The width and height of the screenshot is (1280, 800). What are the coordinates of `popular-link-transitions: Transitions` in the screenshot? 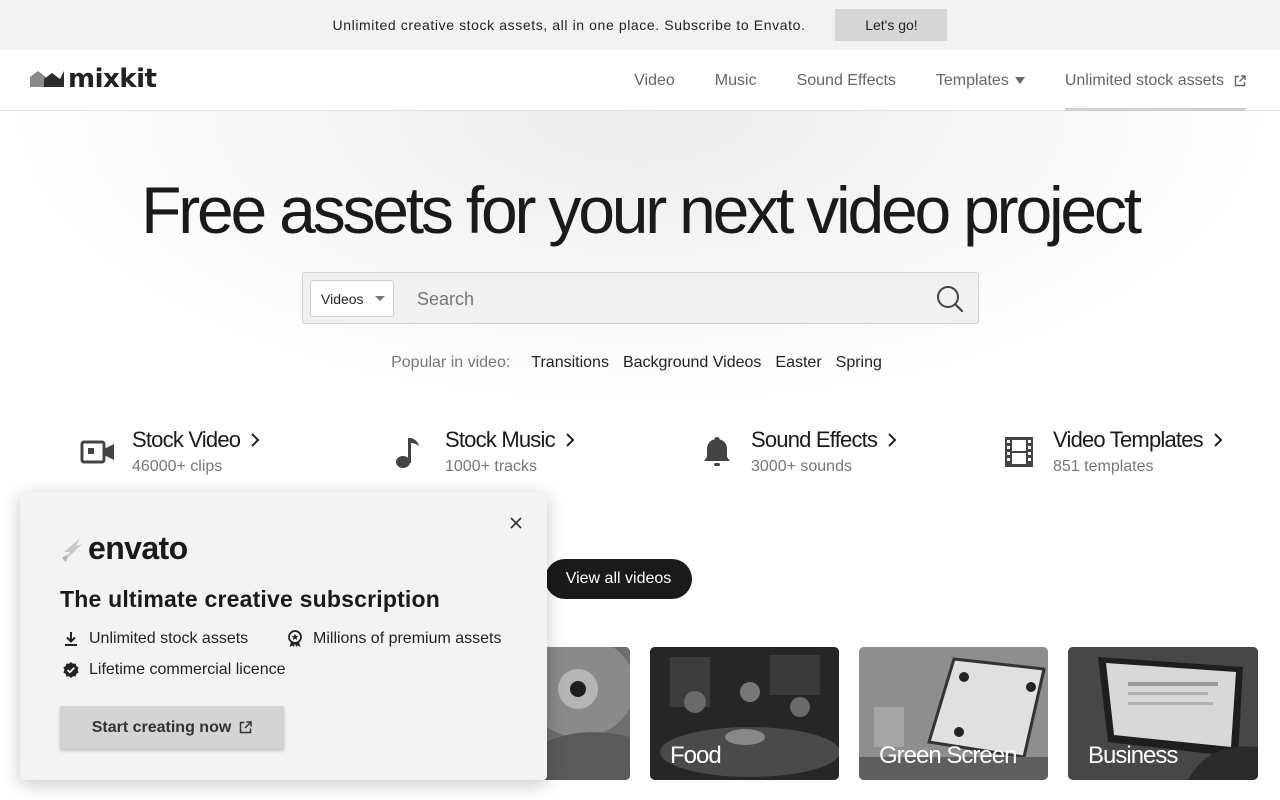 It's located at (570, 363).